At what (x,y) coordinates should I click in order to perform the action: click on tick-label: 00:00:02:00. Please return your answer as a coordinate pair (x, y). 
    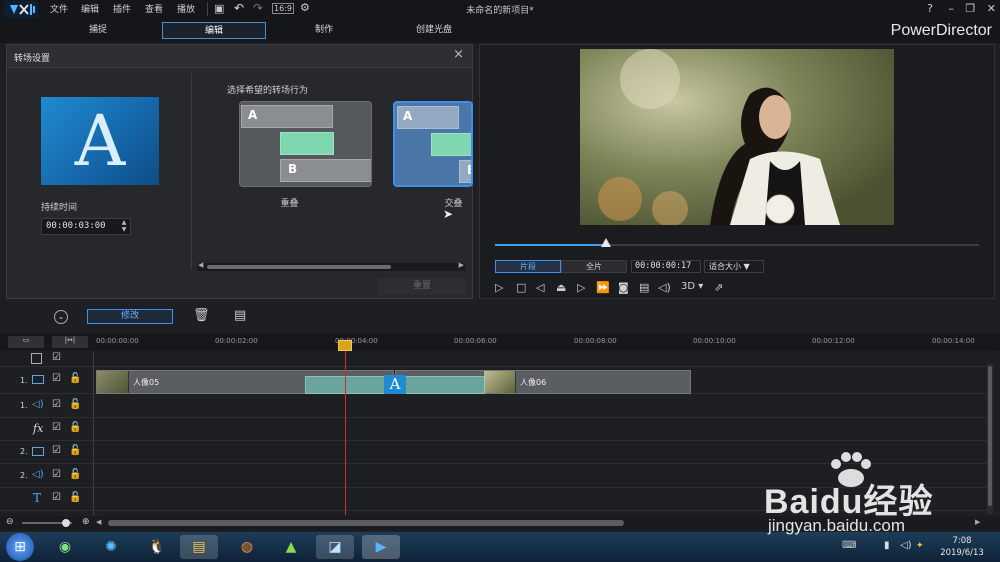
    Looking at the image, I should click on (236, 341).